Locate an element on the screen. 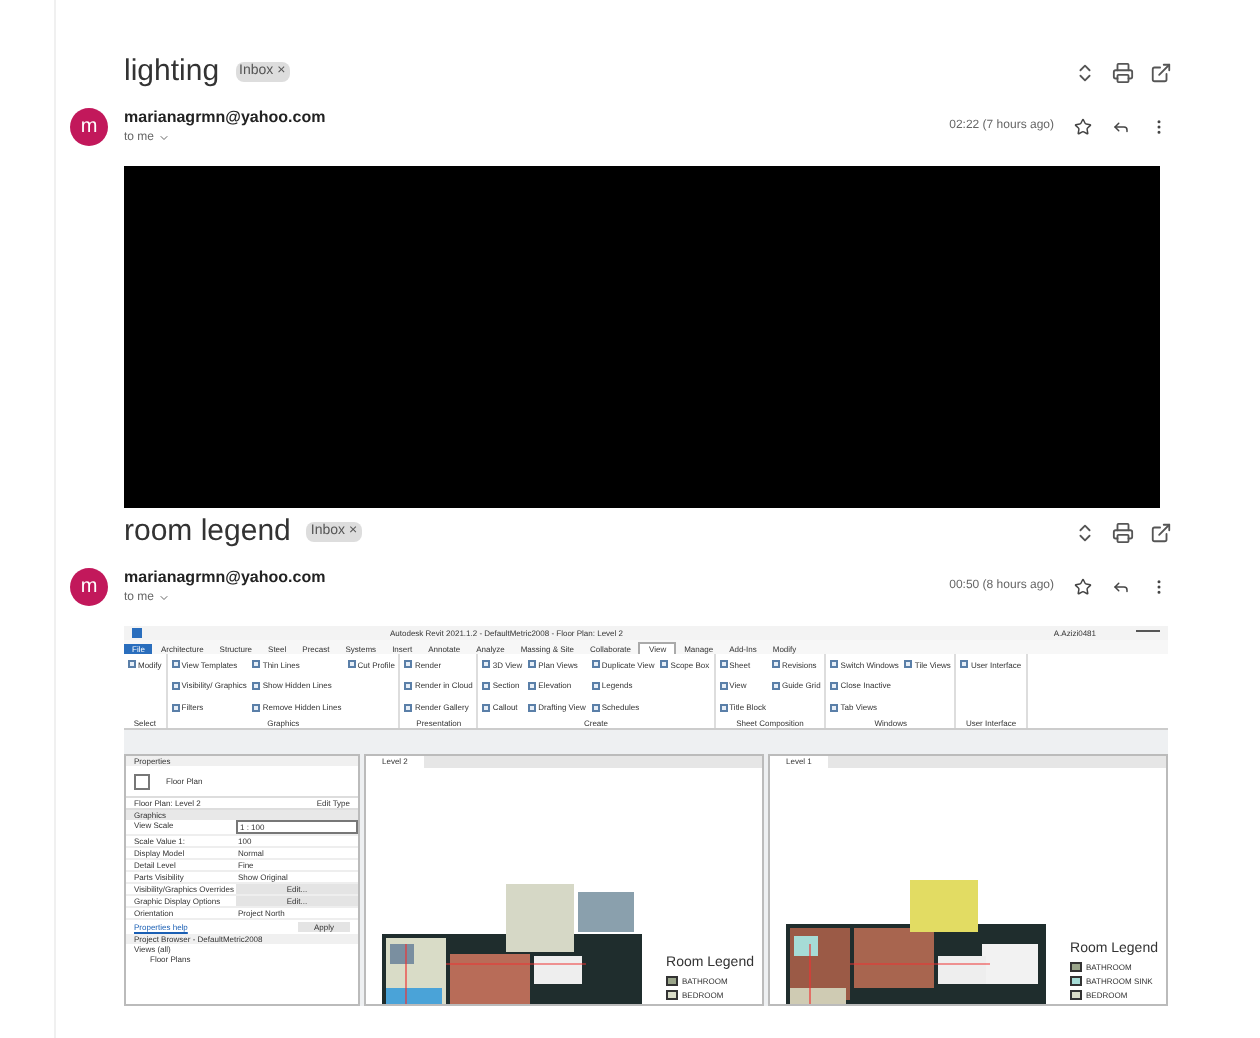 The image size is (1260, 1038). email-subject: room legend is located at coordinates (207, 531).